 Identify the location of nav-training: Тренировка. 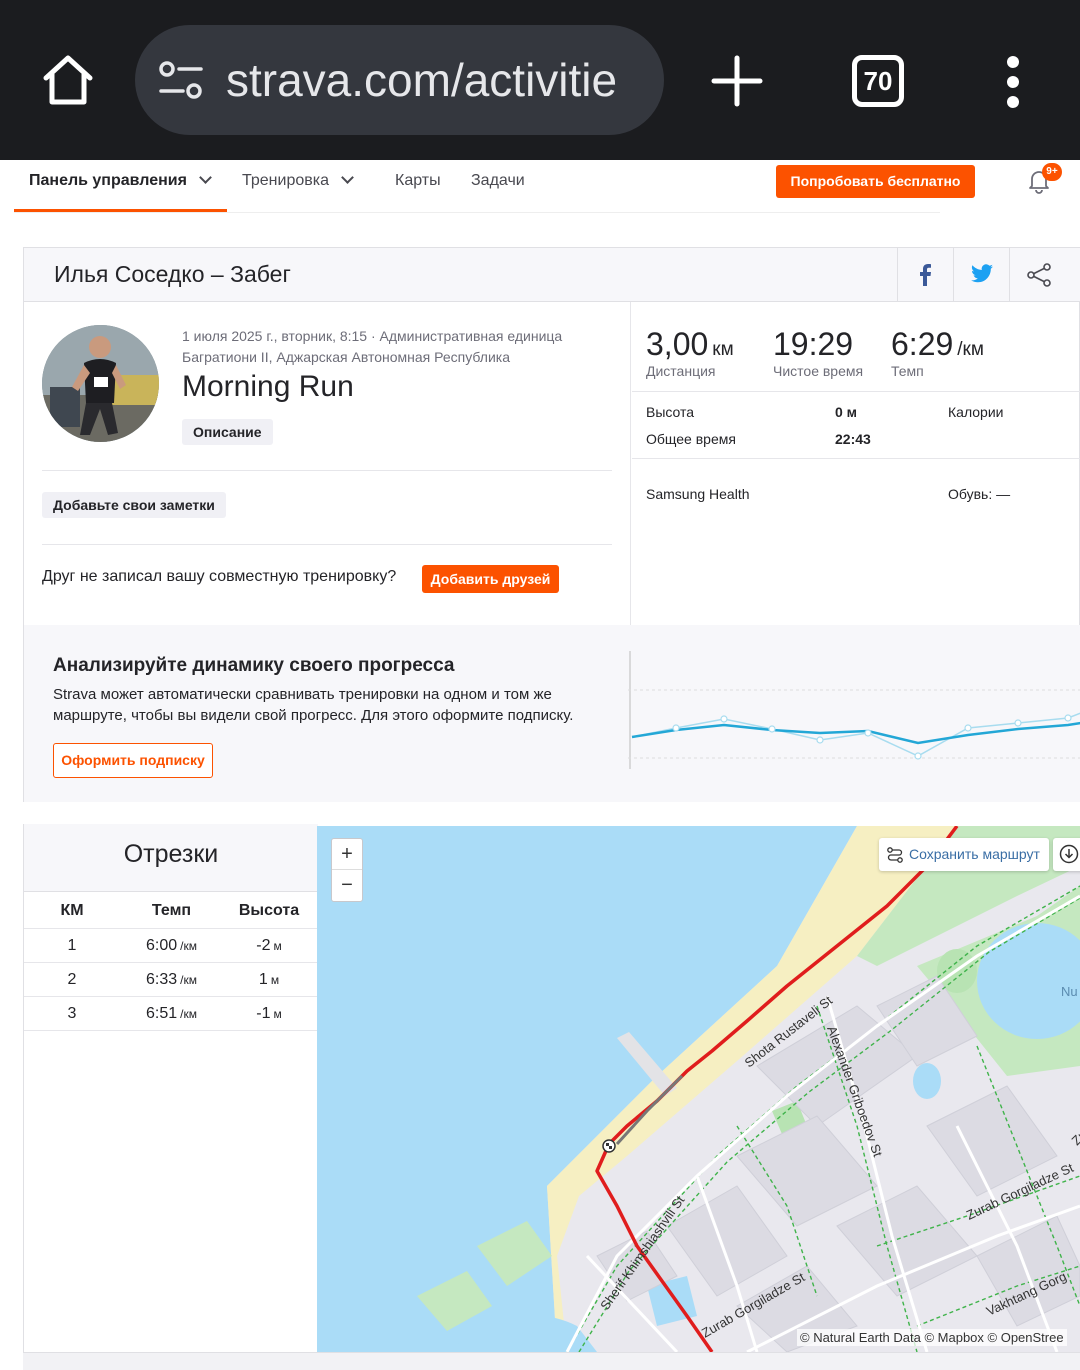
(298, 180).